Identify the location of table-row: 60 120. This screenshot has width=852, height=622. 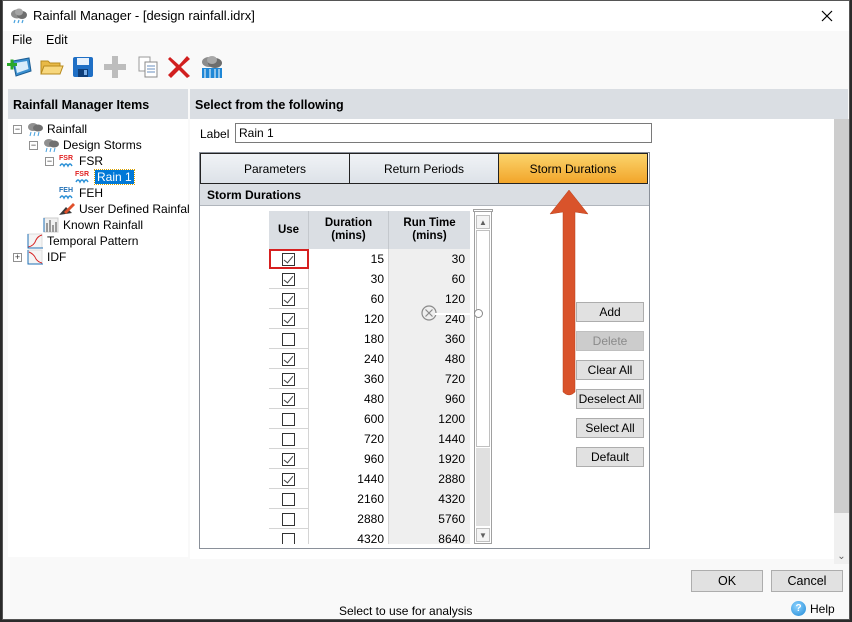
(369, 299).